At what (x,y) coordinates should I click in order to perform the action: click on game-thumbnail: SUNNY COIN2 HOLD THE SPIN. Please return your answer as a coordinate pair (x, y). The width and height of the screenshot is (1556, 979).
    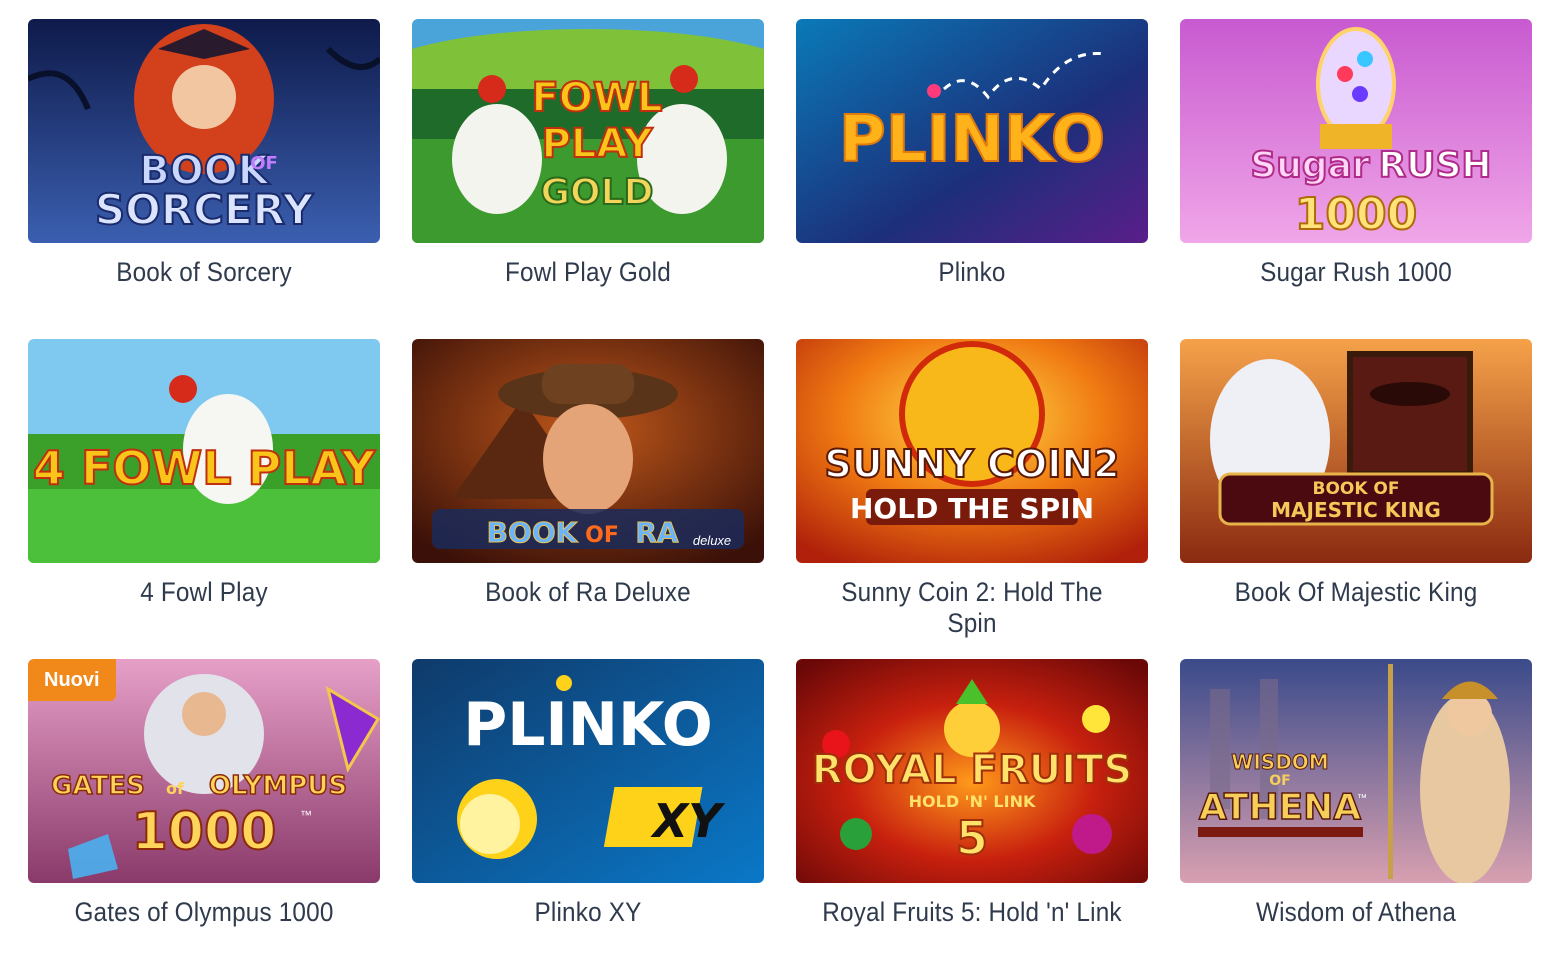
    Looking at the image, I should click on (972, 451).